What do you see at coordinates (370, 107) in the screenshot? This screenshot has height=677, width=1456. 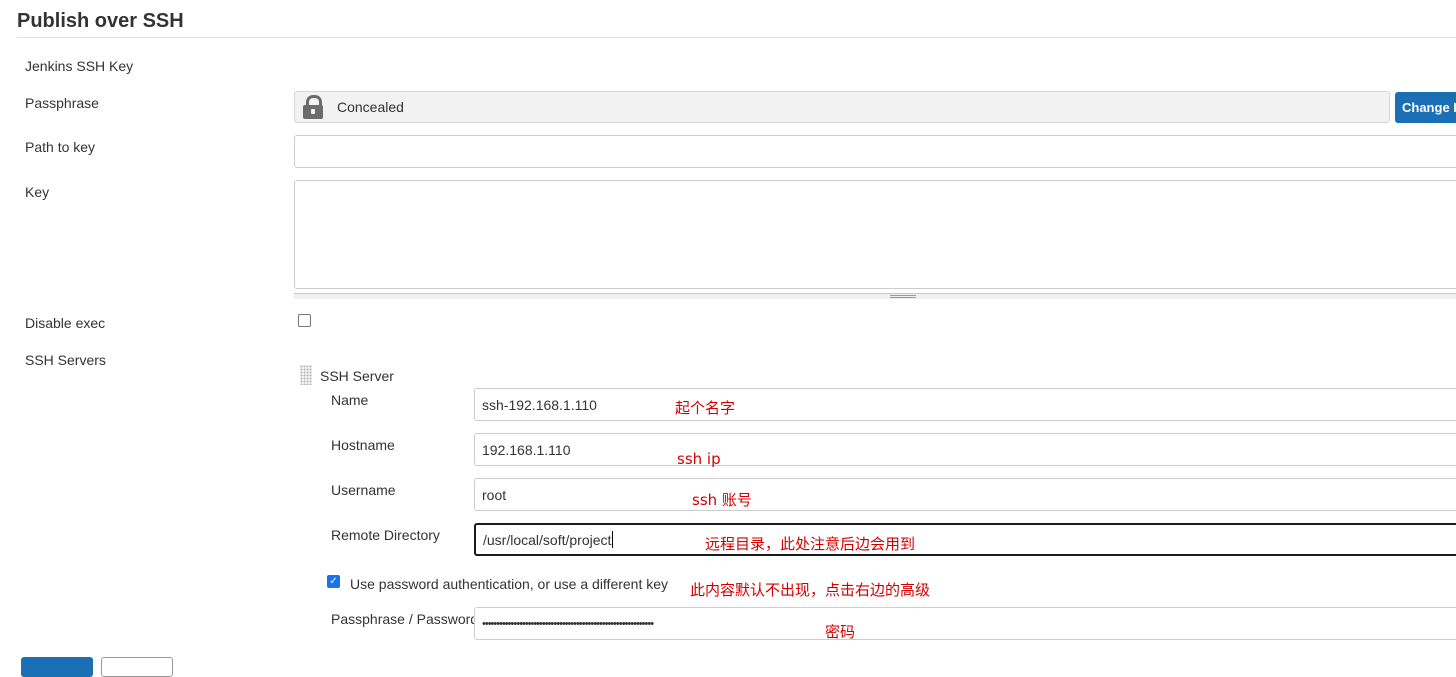 I see `concealed-text: Concealed` at bounding box center [370, 107].